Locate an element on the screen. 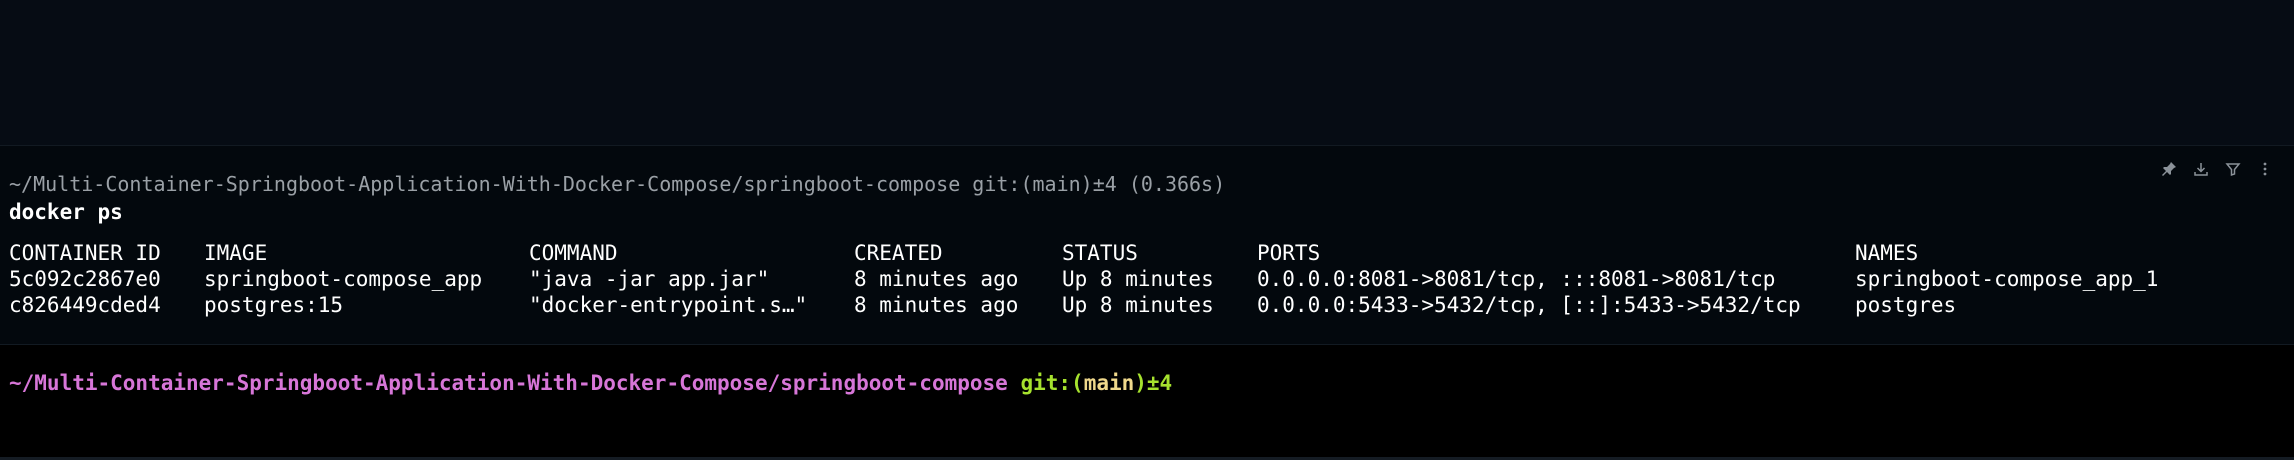 This screenshot has width=2294, height=460. container-id: 5c092c2867e0 is located at coordinates (85, 279).